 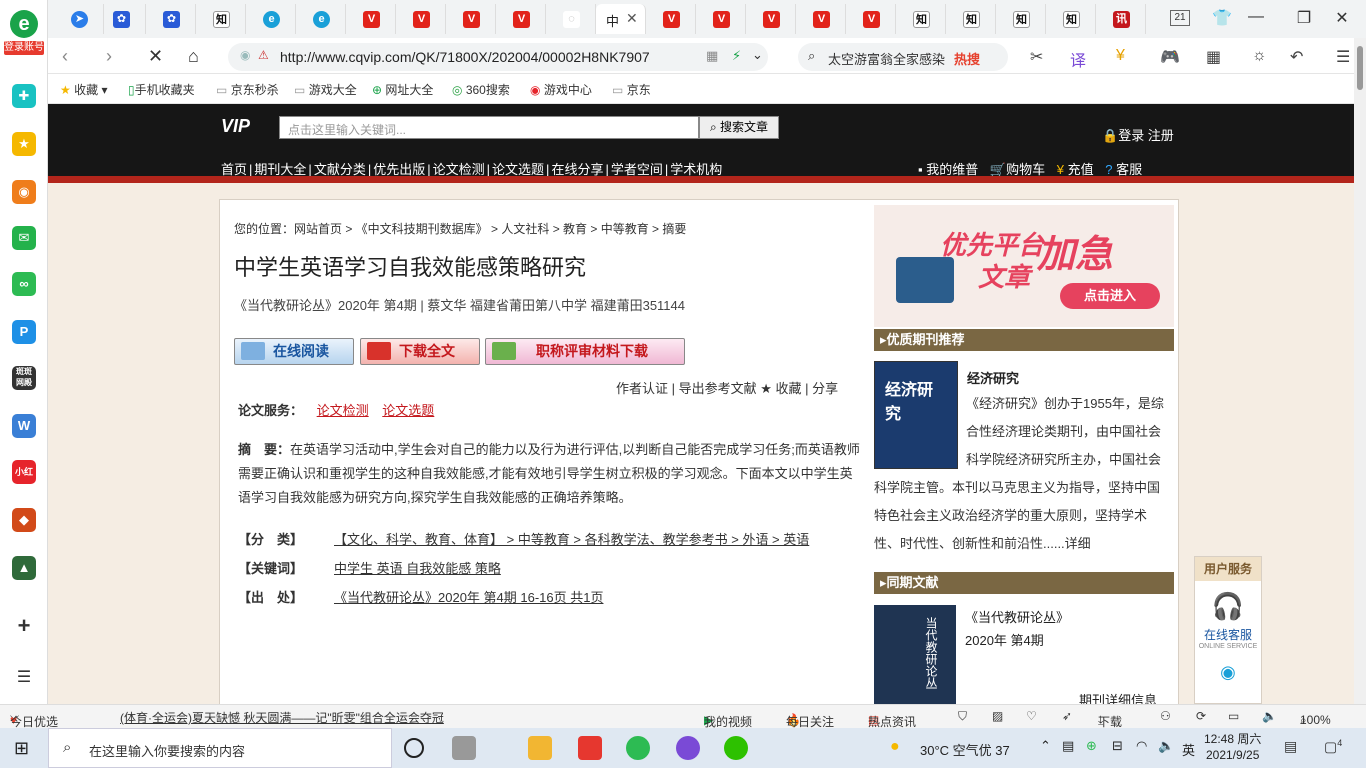 I want to click on ime-indicator: 英, so click(x=1188, y=749).